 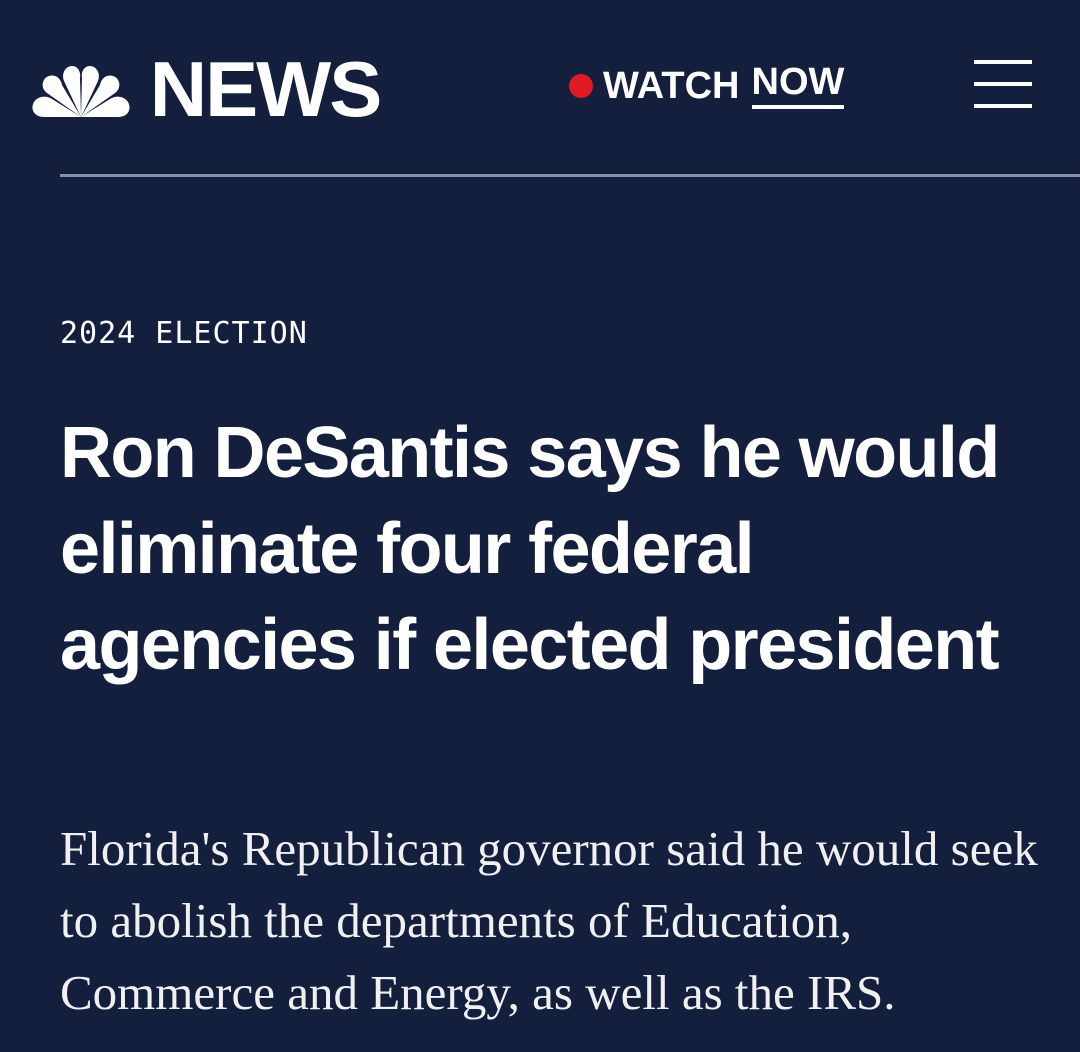 I want to click on hamburger-menu-icon, so click(x=1004, y=85).